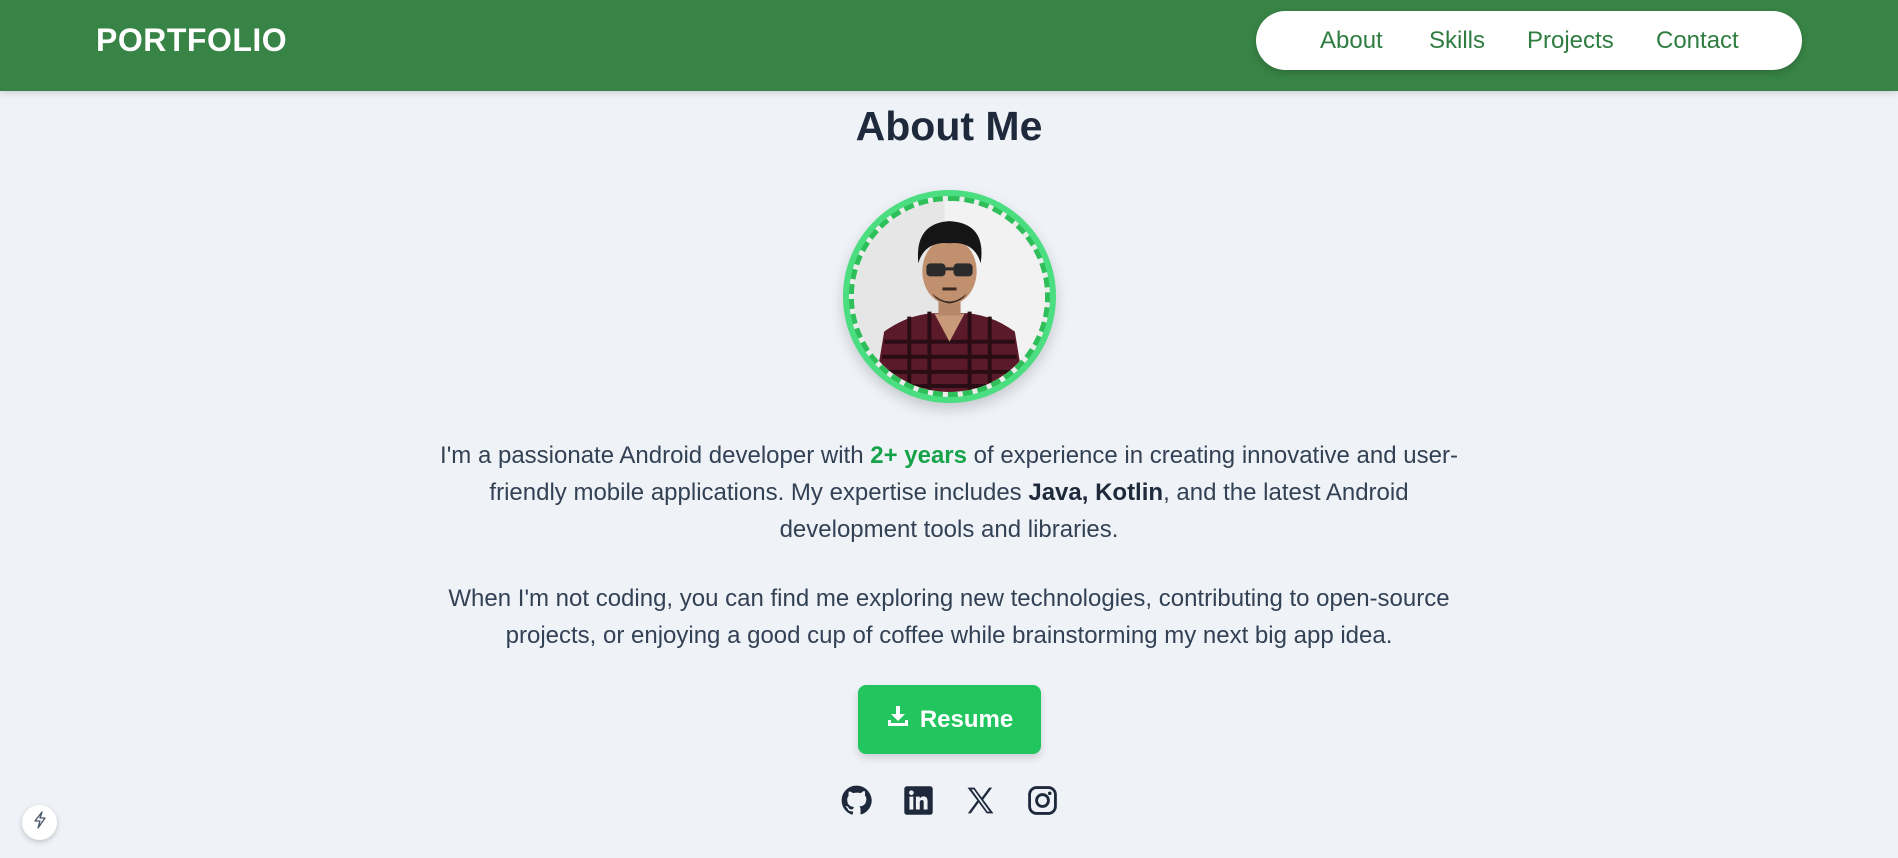 The width and height of the screenshot is (1898, 858). I want to click on experience-highlight: 2+ years, so click(918, 455).